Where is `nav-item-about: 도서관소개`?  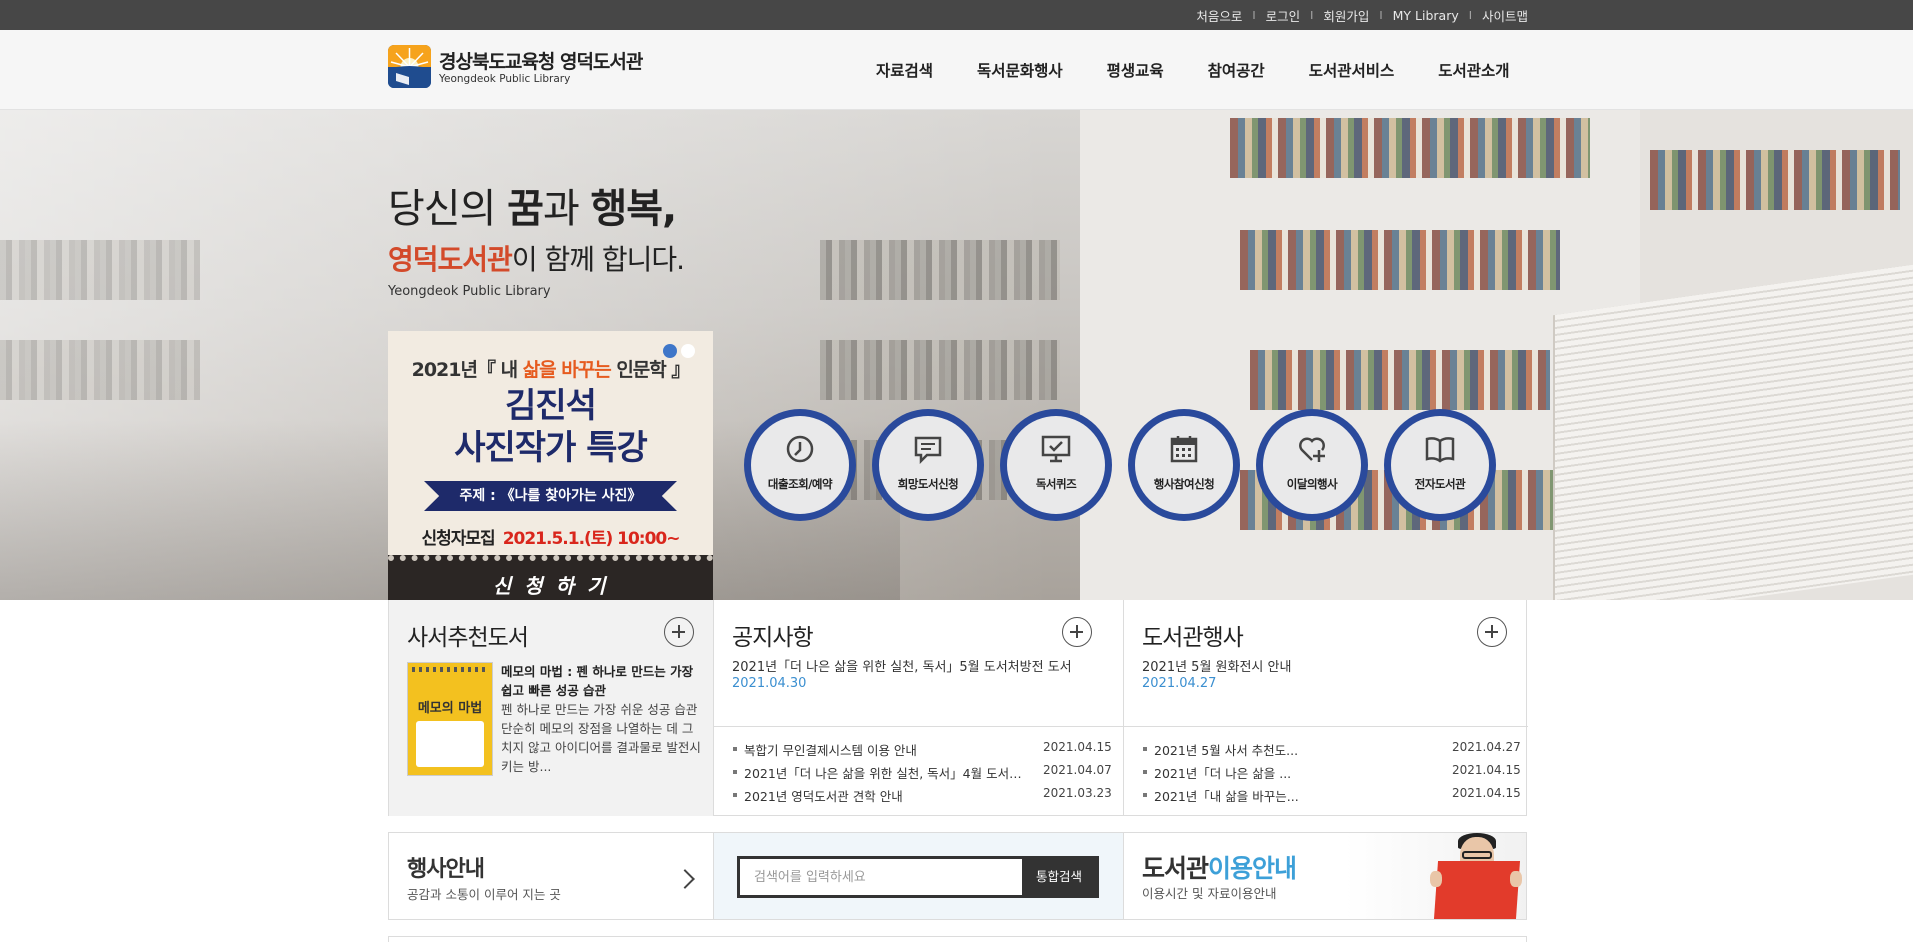 nav-item-about: 도서관소개 is located at coordinates (1473, 70).